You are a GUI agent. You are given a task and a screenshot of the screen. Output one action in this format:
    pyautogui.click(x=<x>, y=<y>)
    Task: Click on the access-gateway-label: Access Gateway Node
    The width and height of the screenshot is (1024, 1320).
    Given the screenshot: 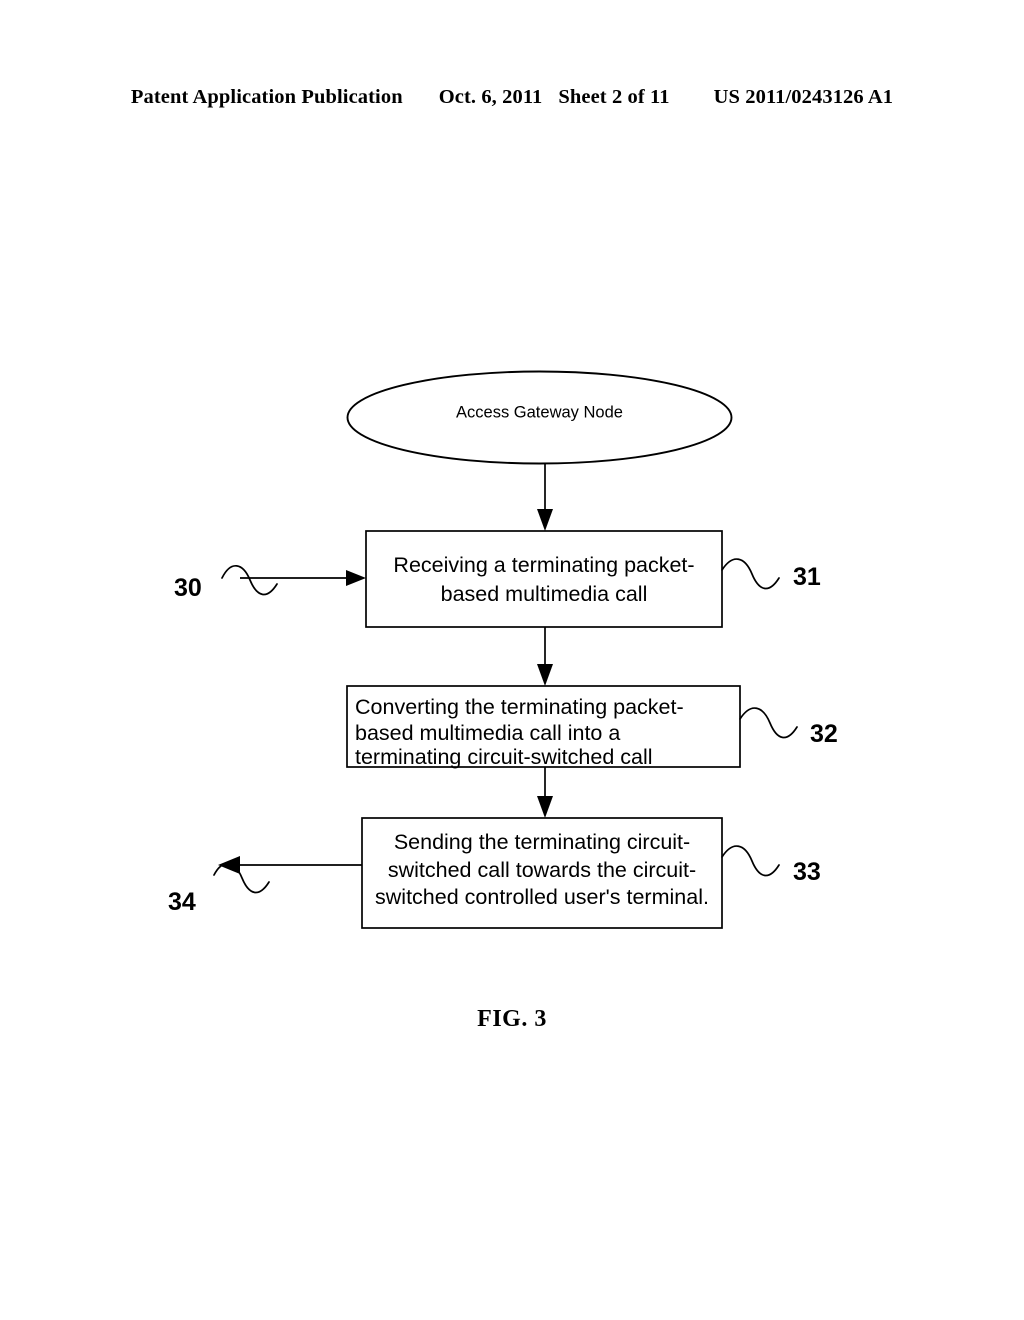 What is the action you would take?
    pyautogui.click(x=539, y=412)
    